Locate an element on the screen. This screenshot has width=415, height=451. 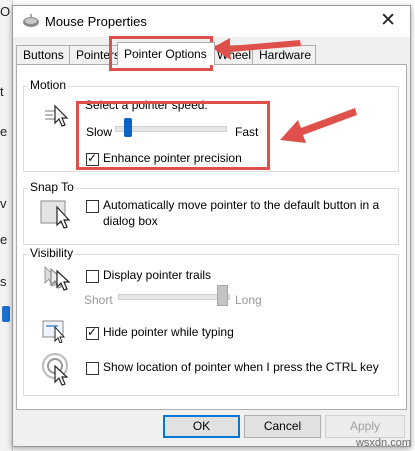
slider-arrow-icon is located at coordinates (318, 125).